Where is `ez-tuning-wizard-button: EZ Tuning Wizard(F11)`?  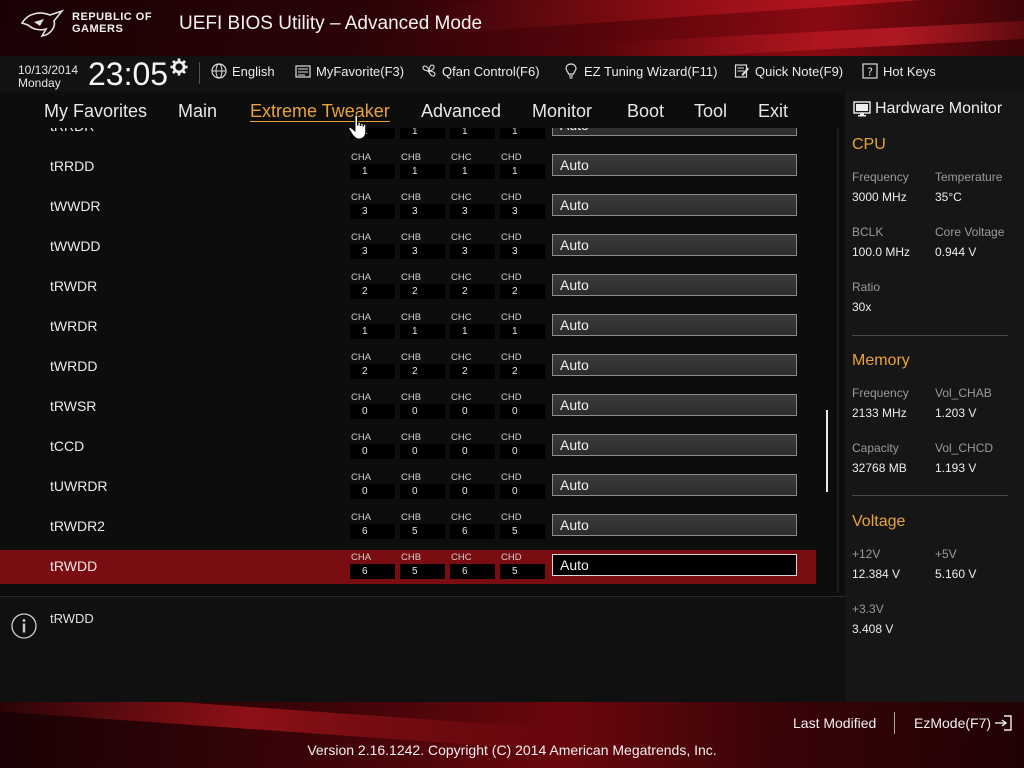
ez-tuning-wizard-button: EZ Tuning Wizard(F11) is located at coordinates (640, 71).